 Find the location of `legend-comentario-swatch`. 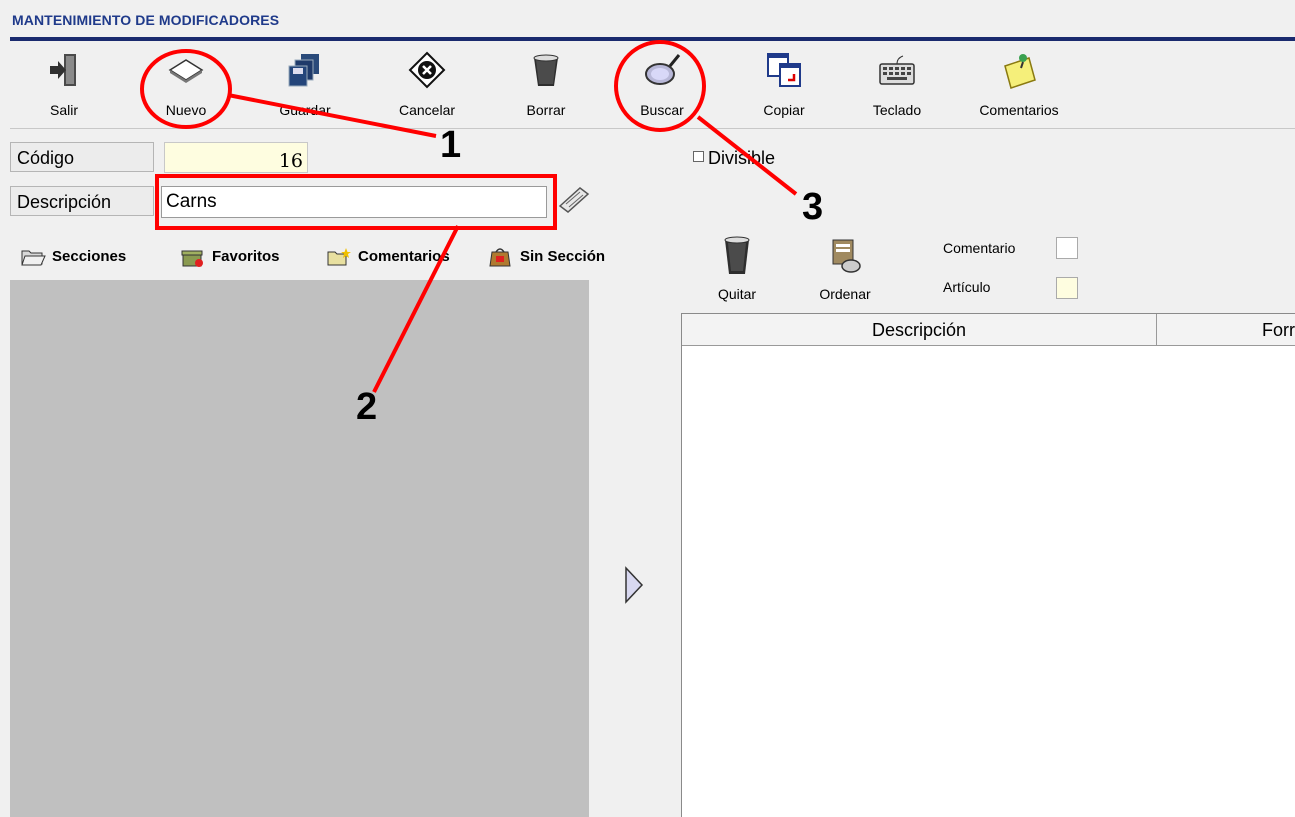

legend-comentario-swatch is located at coordinates (1067, 248).